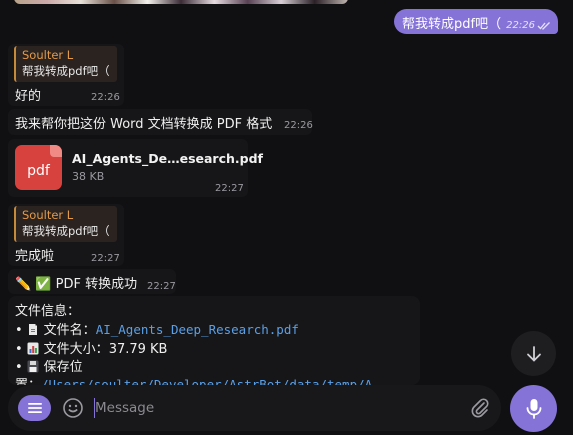 The height and width of the screenshot is (435, 573). I want to click on outgoing-meta: 22:26, so click(528, 25).